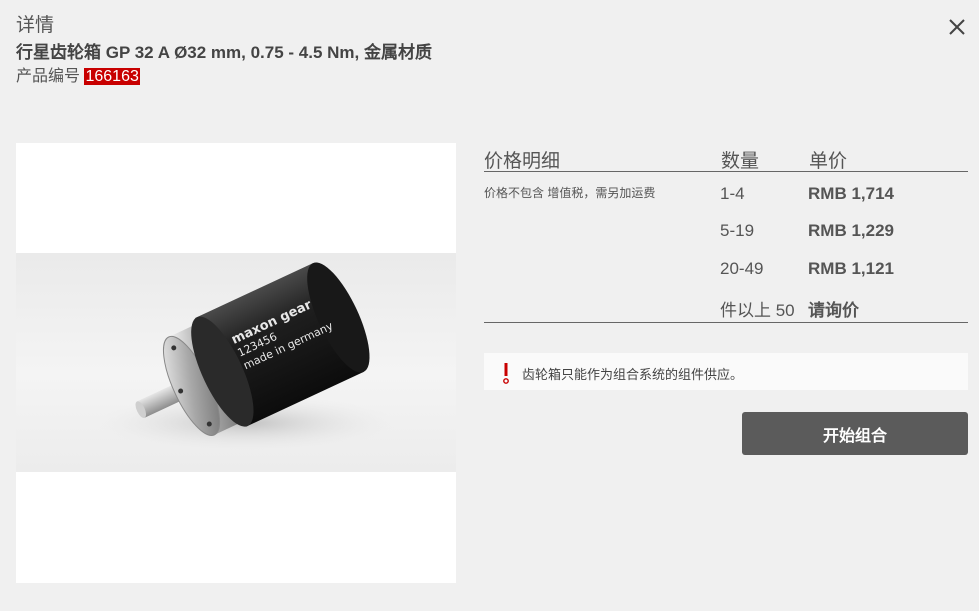  What do you see at coordinates (112, 76) in the screenshot?
I see `product-number: 166163` at bounding box center [112, 76].